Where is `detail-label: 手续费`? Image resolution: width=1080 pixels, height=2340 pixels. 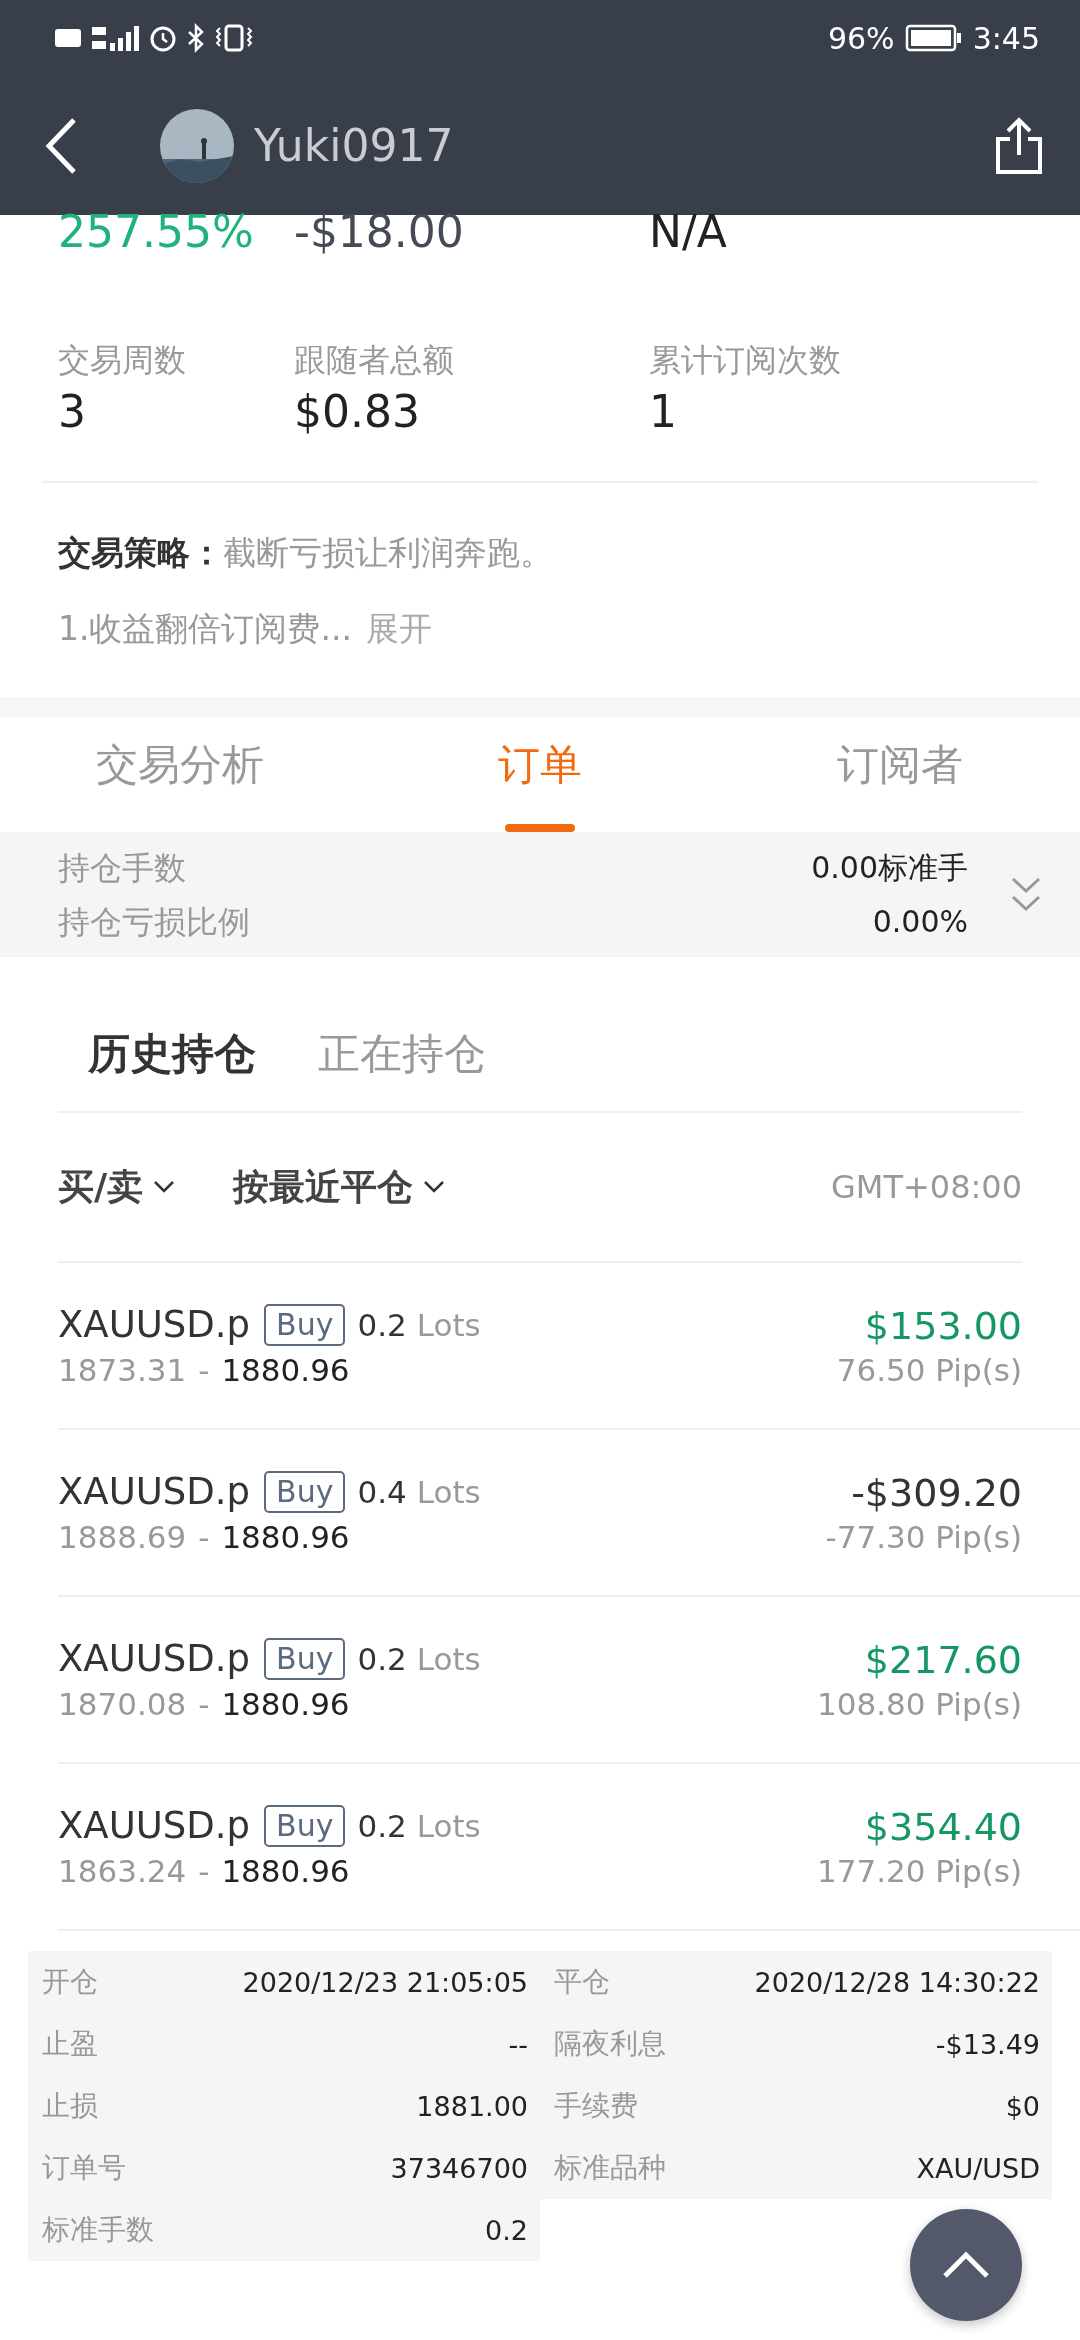 detail-label: 手续费 is located at coordinates (596, 2106).